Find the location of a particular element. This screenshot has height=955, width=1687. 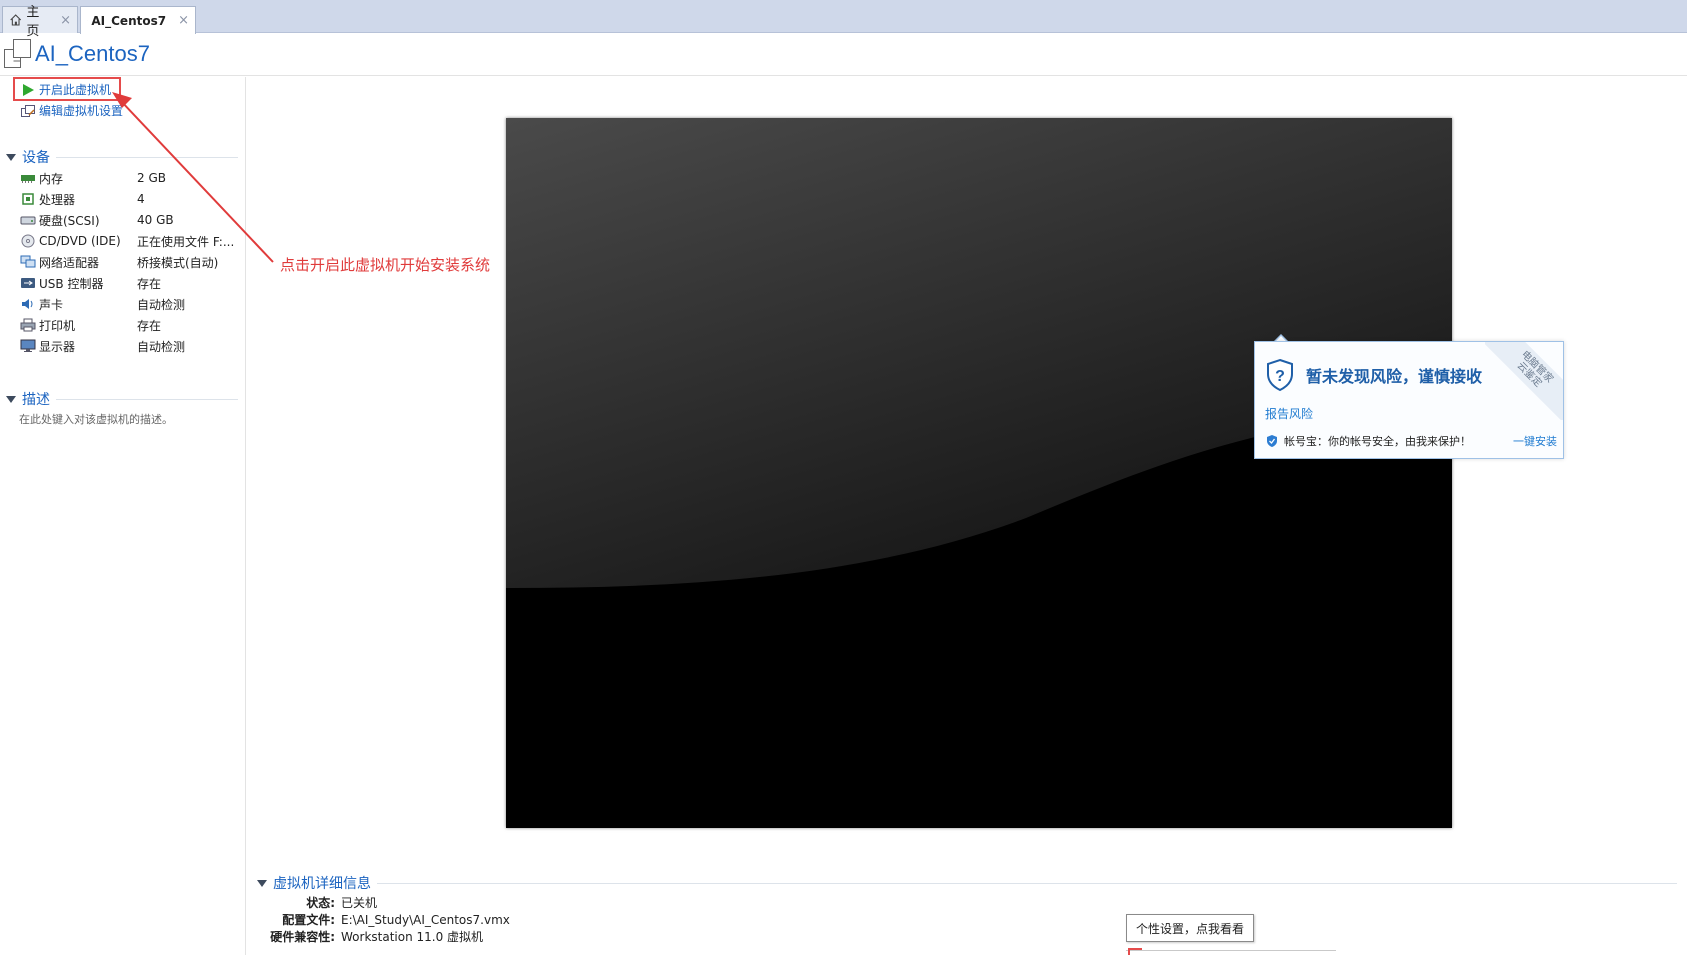

device-name: 打印机 is located at coordinates (57, 325).